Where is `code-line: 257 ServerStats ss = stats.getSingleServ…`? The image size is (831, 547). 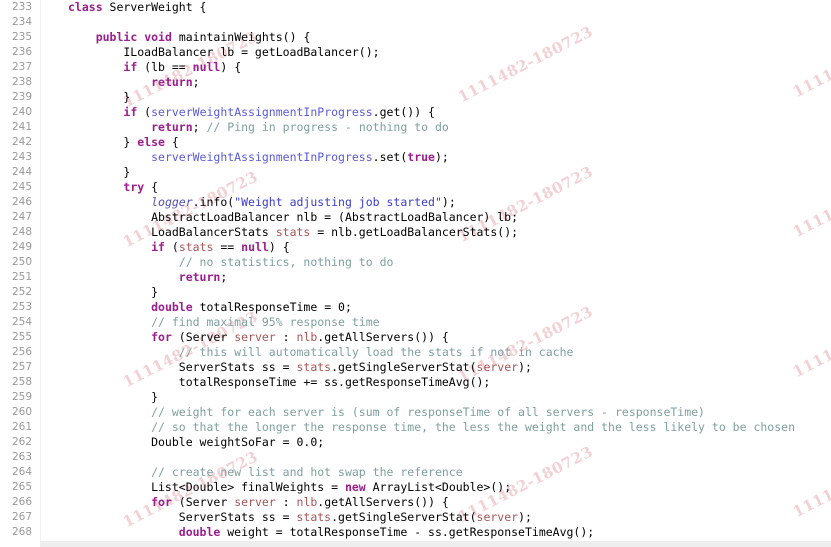
code-line: 257 ServerStats ss = stats.getSingleServ… is located at coordinates (415, 367).